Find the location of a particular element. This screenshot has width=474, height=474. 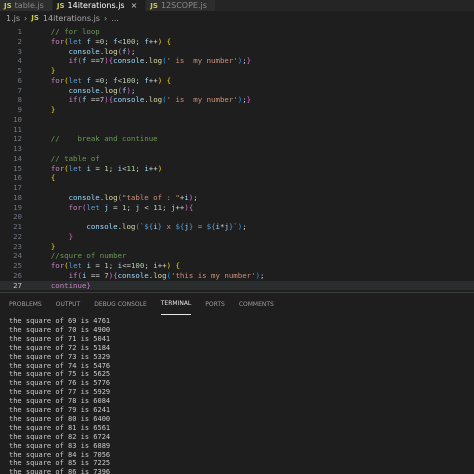

line-number: 20 is located at coordinates (17, 217).